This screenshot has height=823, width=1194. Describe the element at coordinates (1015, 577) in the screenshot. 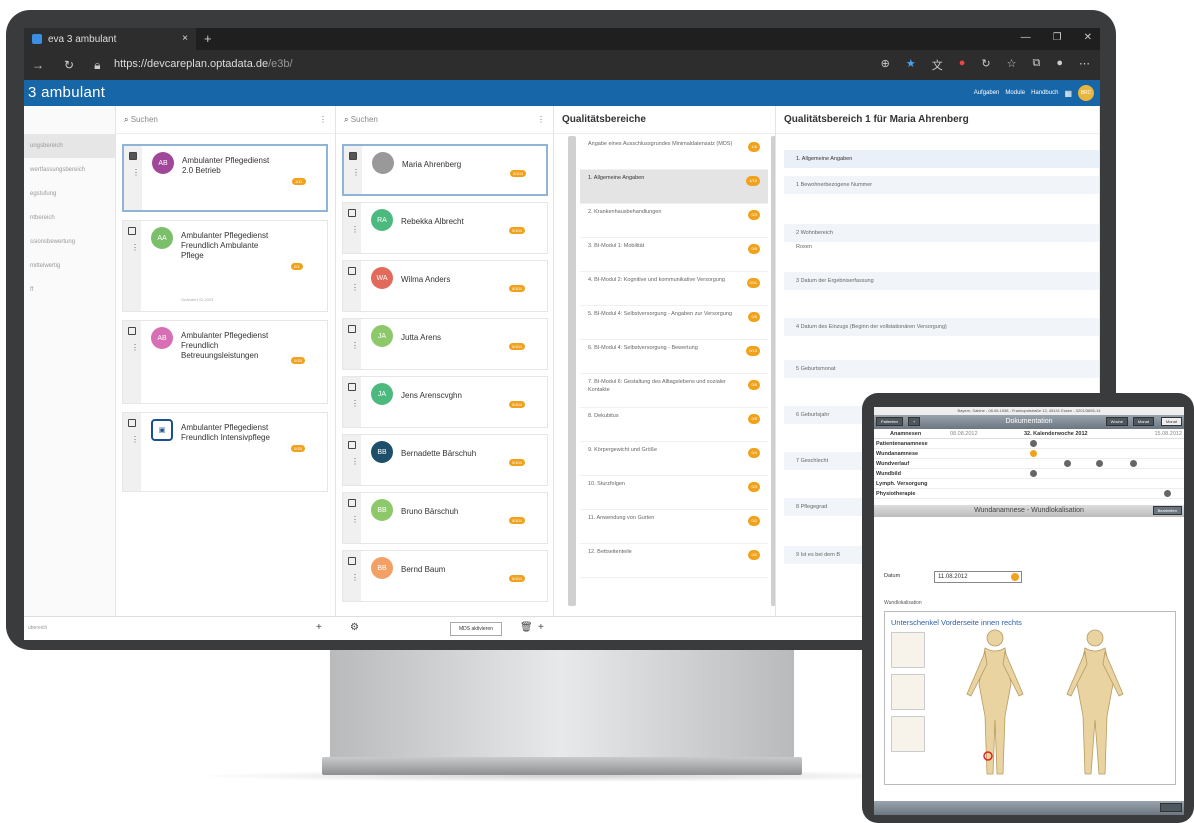

I see `dropdown-icon` at that location.